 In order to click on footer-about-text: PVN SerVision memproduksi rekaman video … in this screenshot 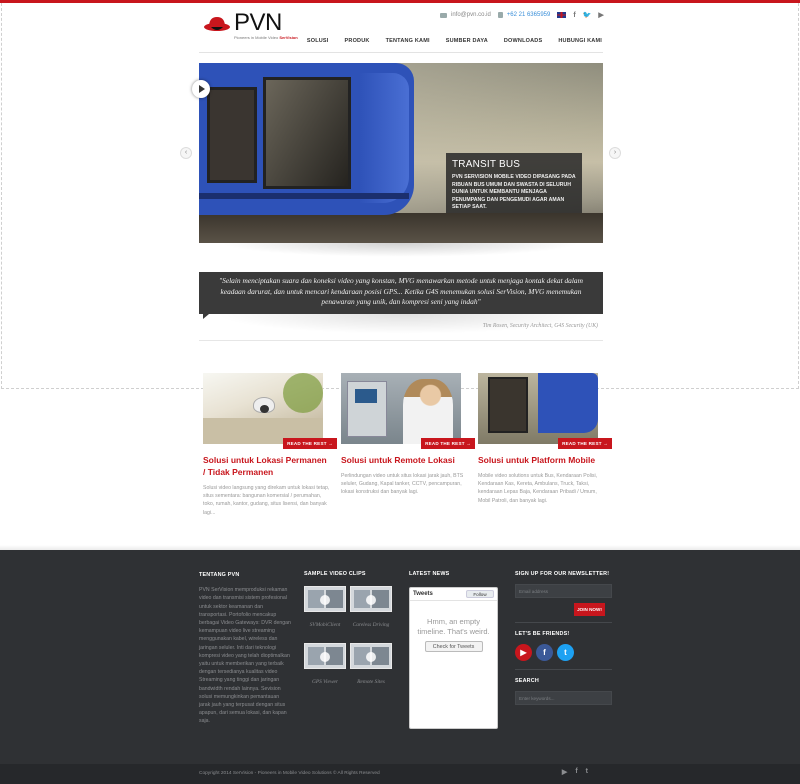, I will do `click(245, 656)`.